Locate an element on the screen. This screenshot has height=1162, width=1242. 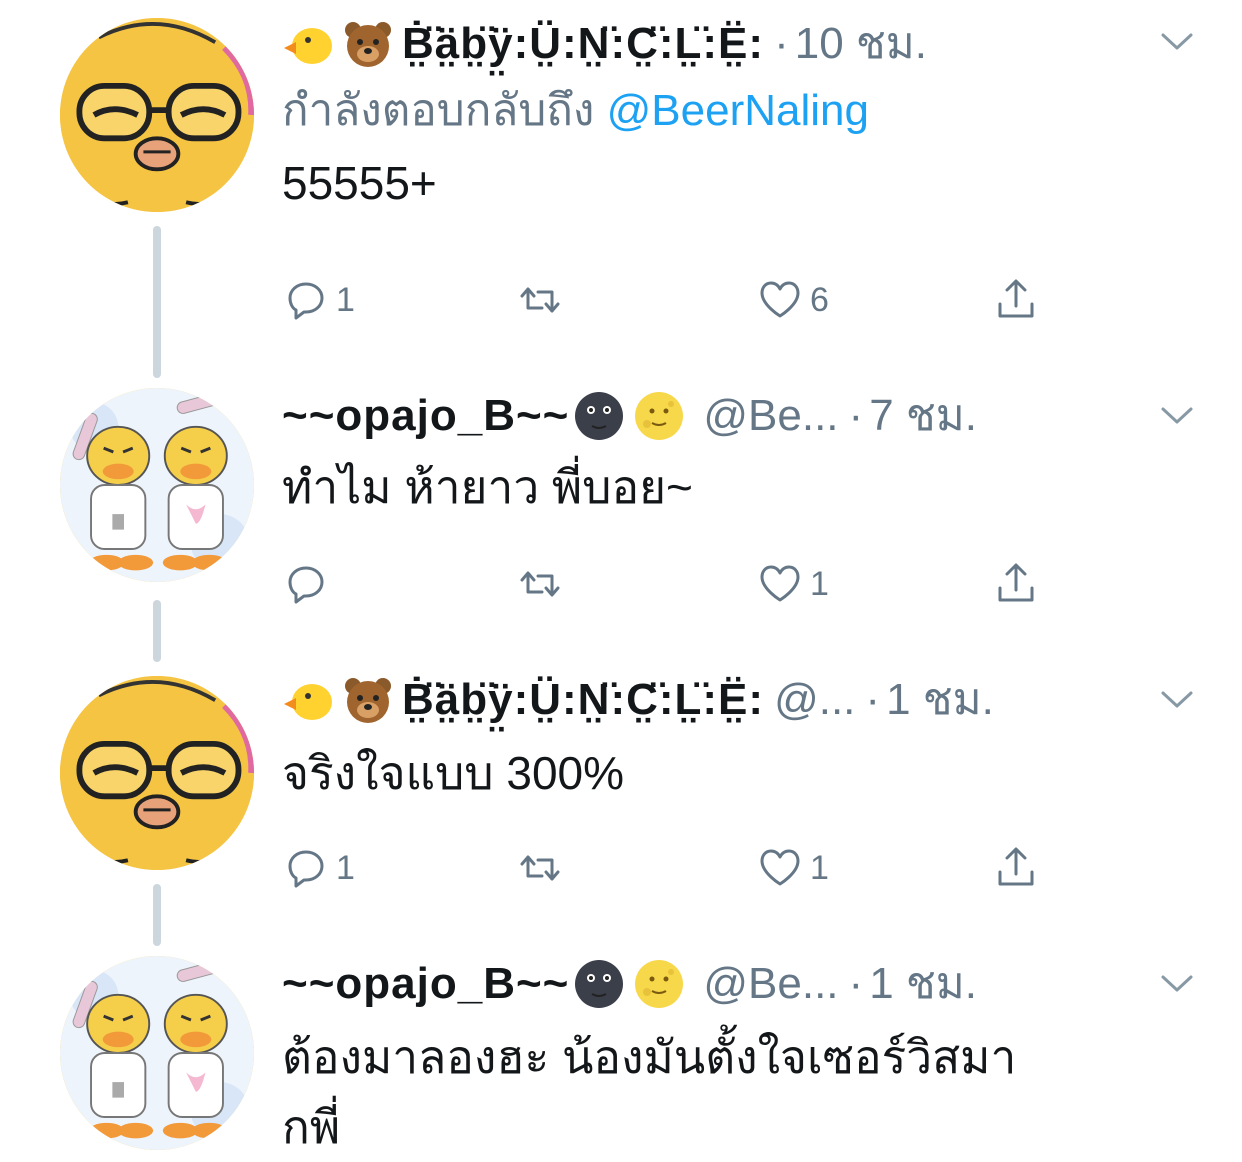
like-button: 6 is located at coordinates (792, 300).